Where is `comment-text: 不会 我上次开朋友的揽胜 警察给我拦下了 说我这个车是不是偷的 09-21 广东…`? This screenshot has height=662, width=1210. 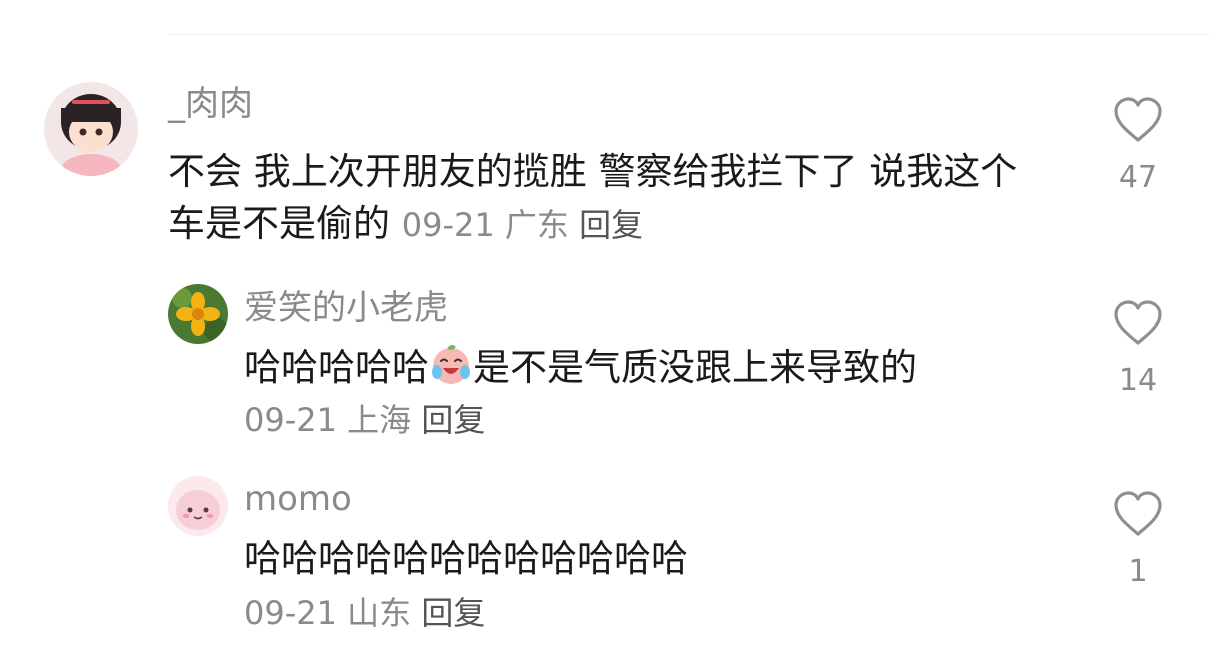
comment-text: 不会 我上次开朋友的揽胜 警察给我拦下了 说我这个车是不是偷的 09-21 广东… is located at coordinates (603, 198).